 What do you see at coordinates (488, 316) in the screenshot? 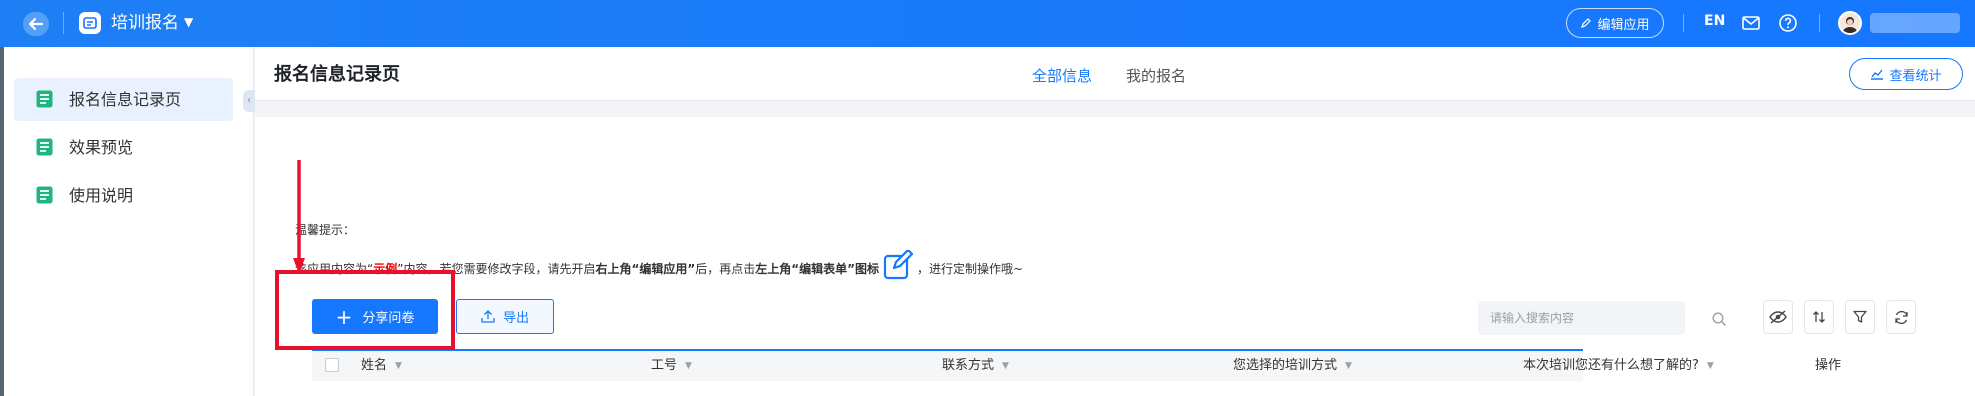
I see `upload-icon` at bounding box center [488, 316].